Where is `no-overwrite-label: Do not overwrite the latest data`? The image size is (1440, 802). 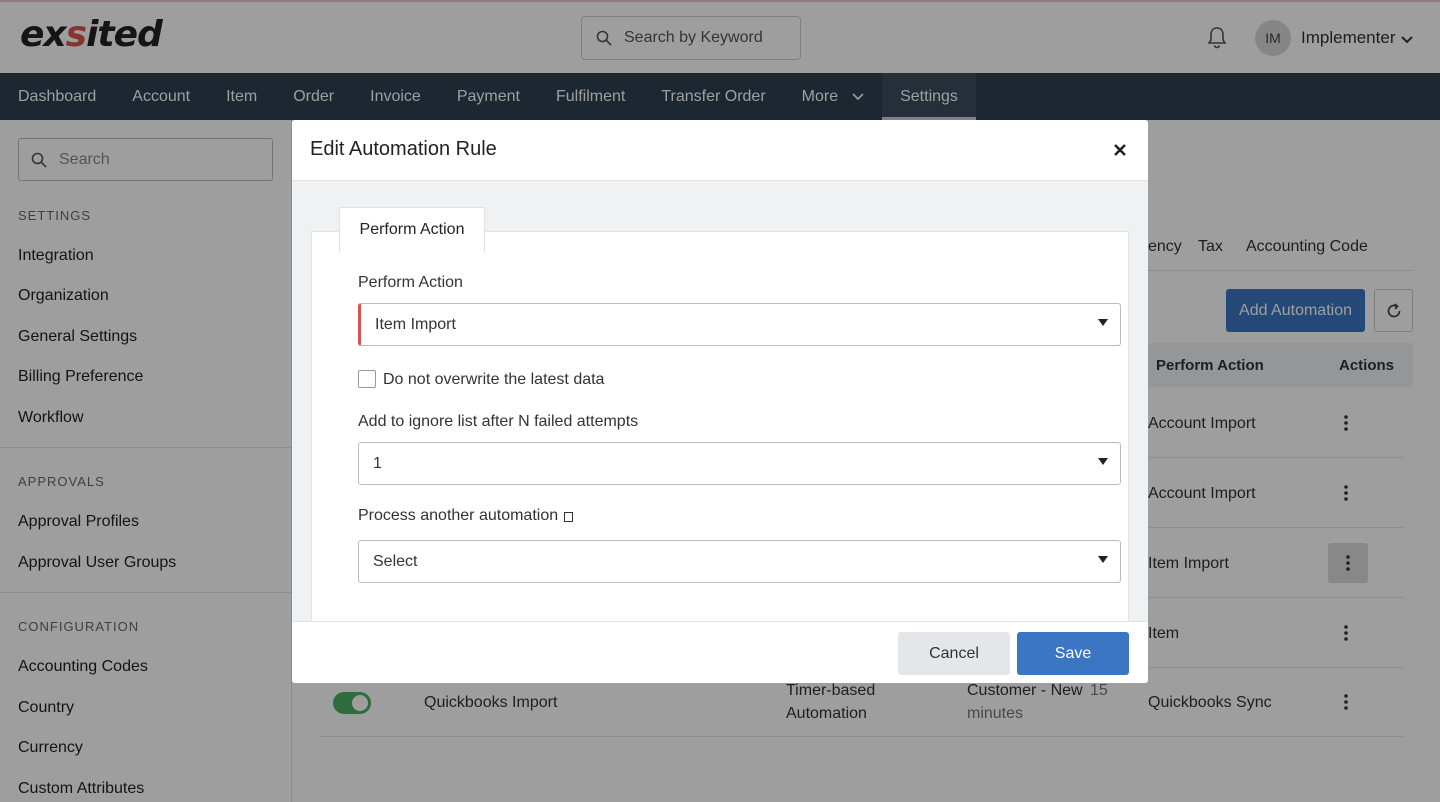 no-overwrite-label: Do not overwrite the latest data is located at coordinates (493, 380).